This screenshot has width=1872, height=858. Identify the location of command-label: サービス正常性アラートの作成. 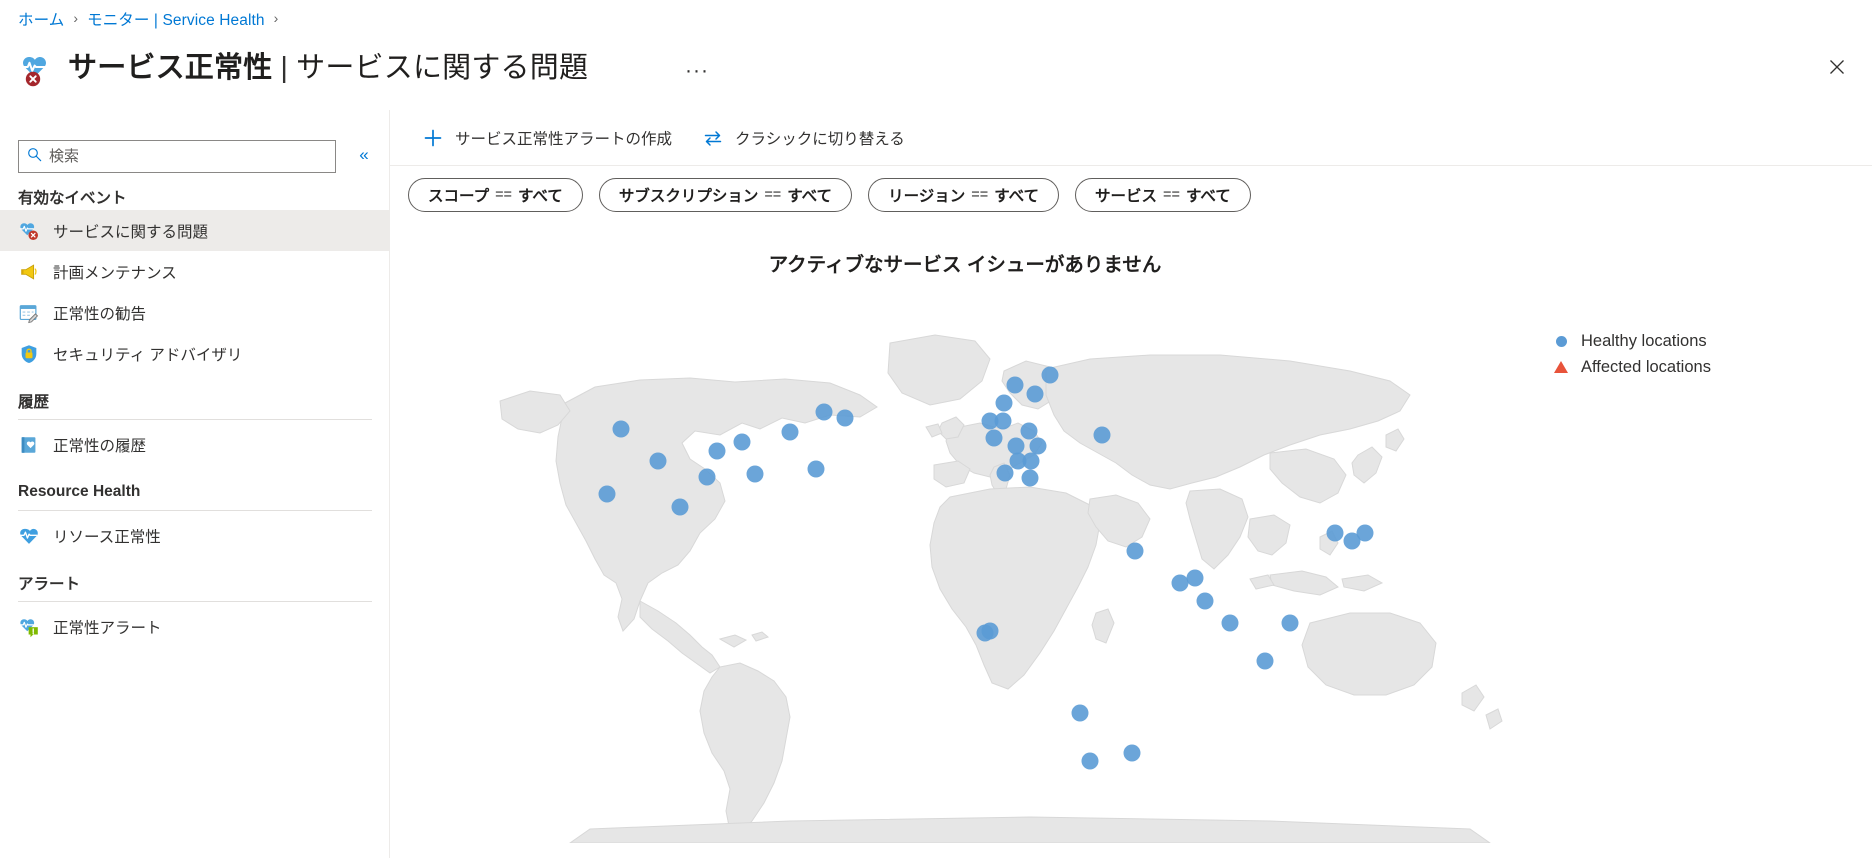
(564, 139).